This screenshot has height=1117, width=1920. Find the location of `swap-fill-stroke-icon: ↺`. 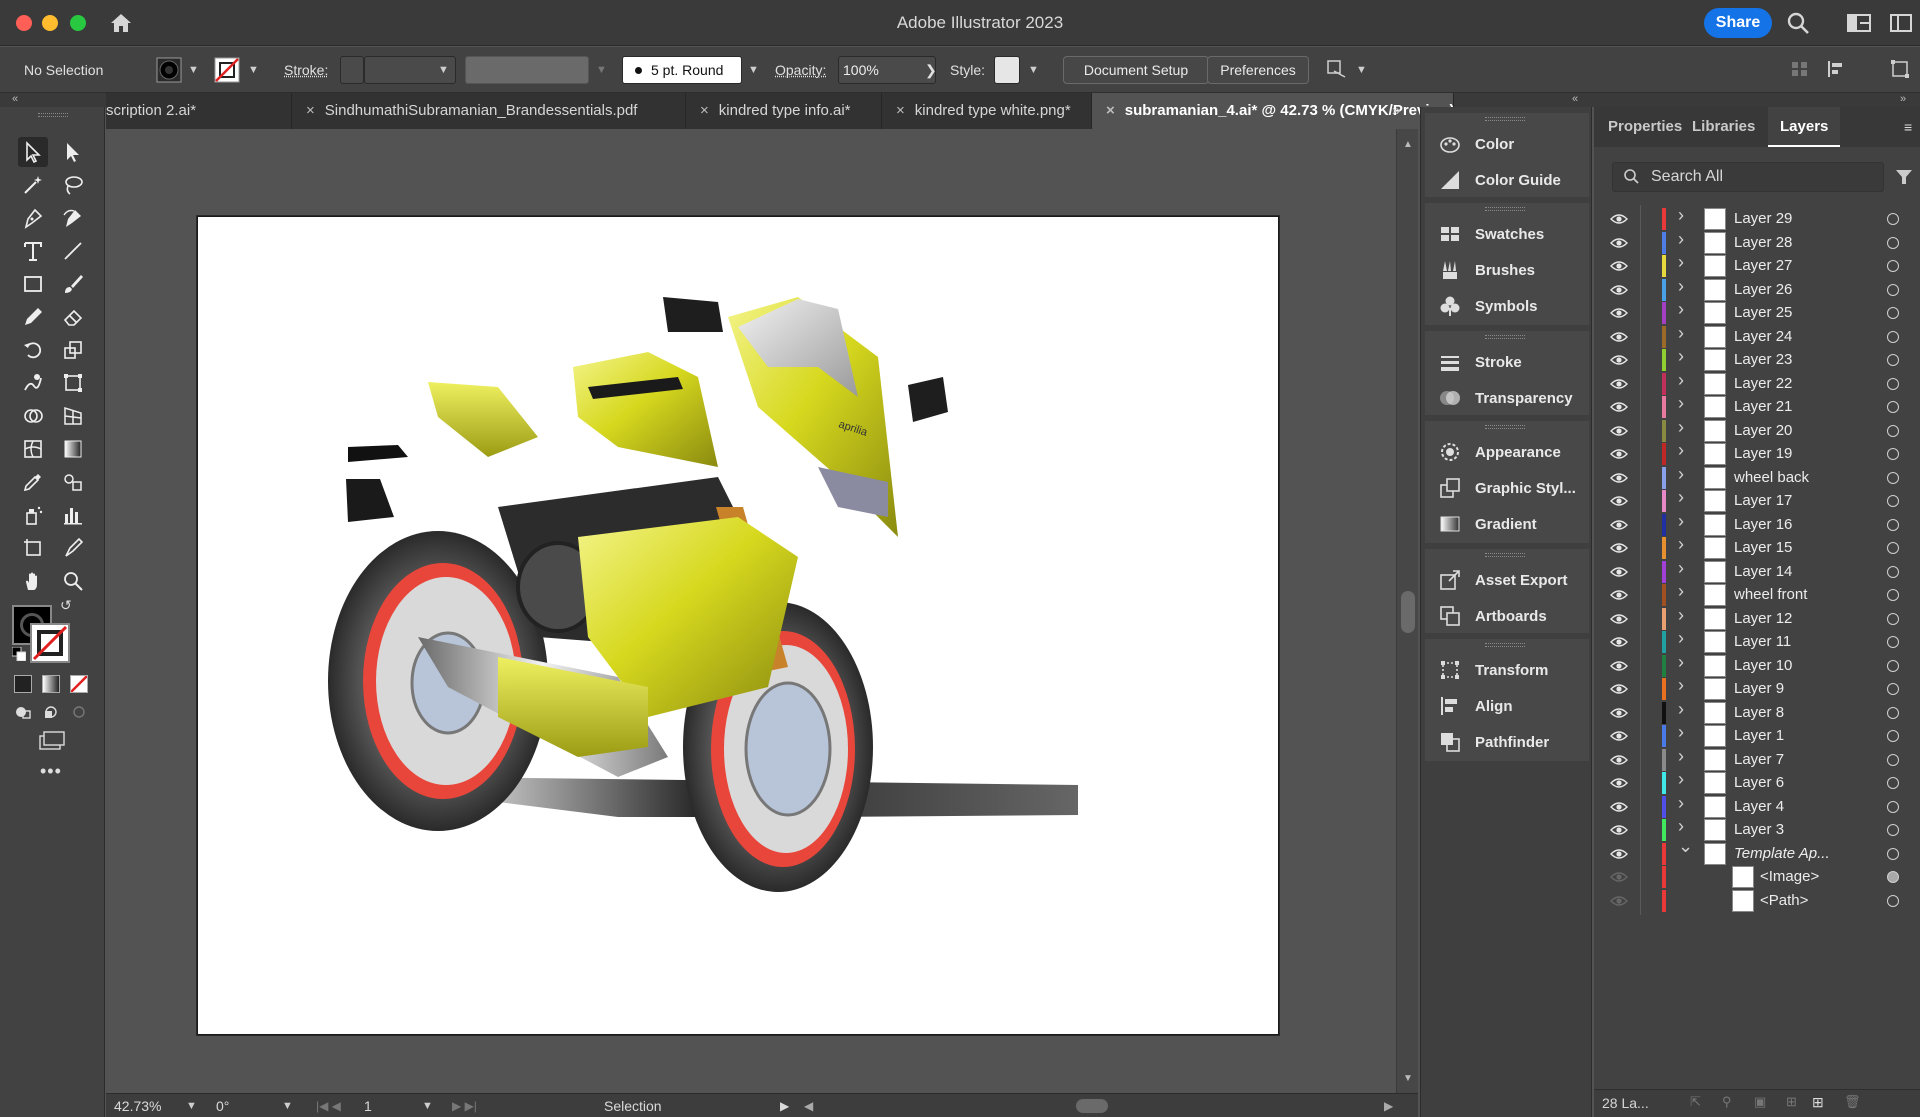

swap-fill-stroke-icon: ↺ is located at coordinates (66, 605).